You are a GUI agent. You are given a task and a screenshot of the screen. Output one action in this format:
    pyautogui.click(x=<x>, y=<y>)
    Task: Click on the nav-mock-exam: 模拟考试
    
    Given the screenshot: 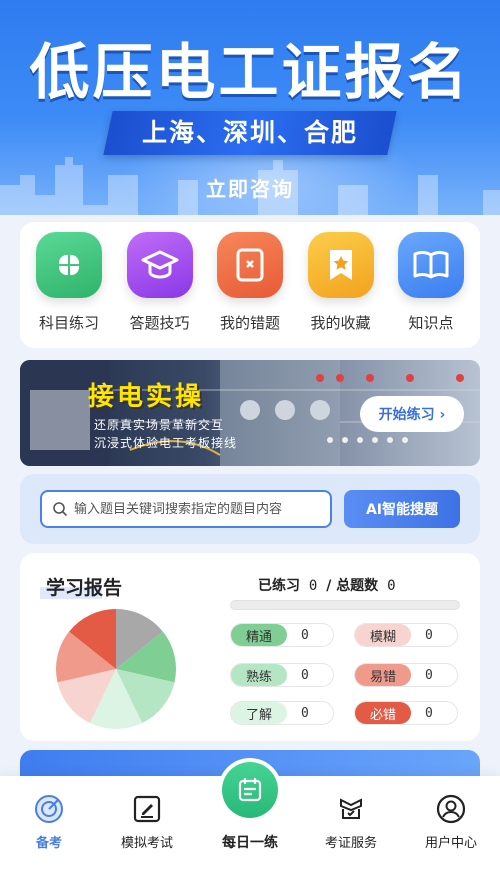 What is the action you would take?
    pyautogui.click(x=147, y=822)
    